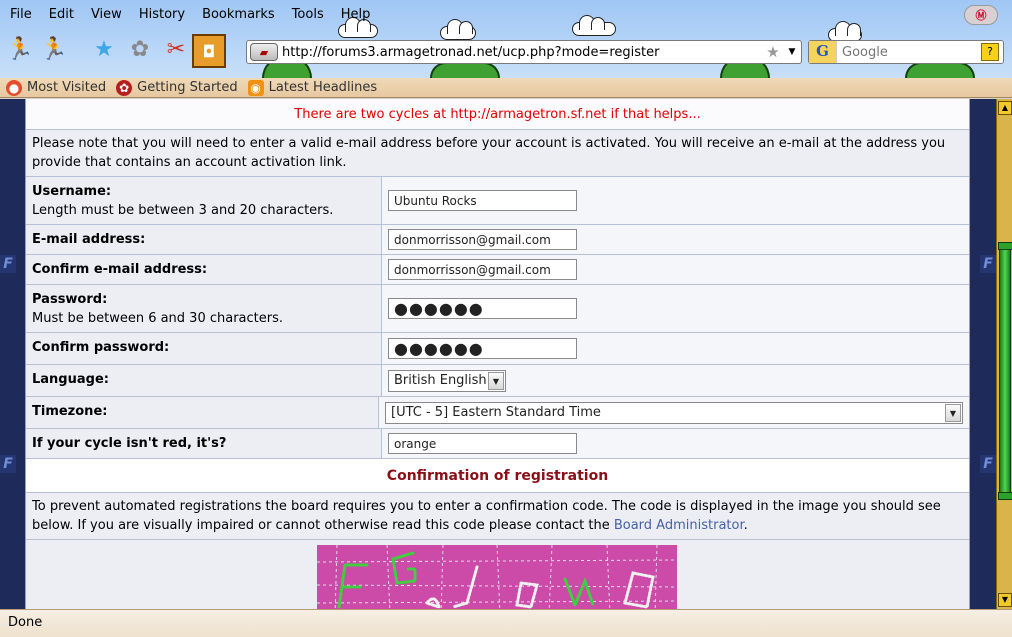 This screenshot has height=637, width=1012. I want to click on bookmark-label: Getting Started, so click(187, 87).